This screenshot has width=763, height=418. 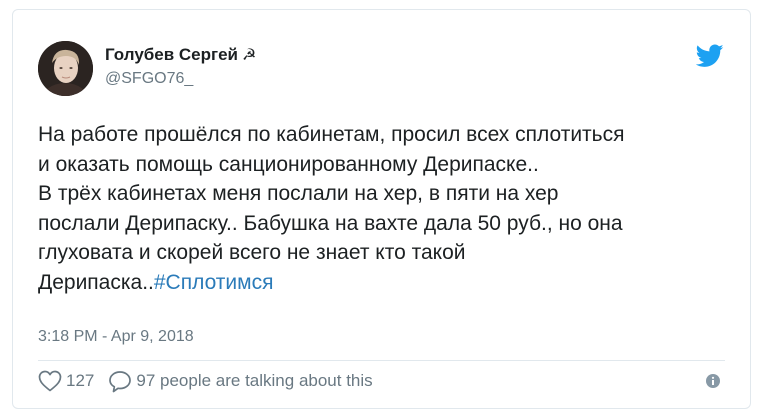 I want to click on avatar-image, so click(x=65, y=68).